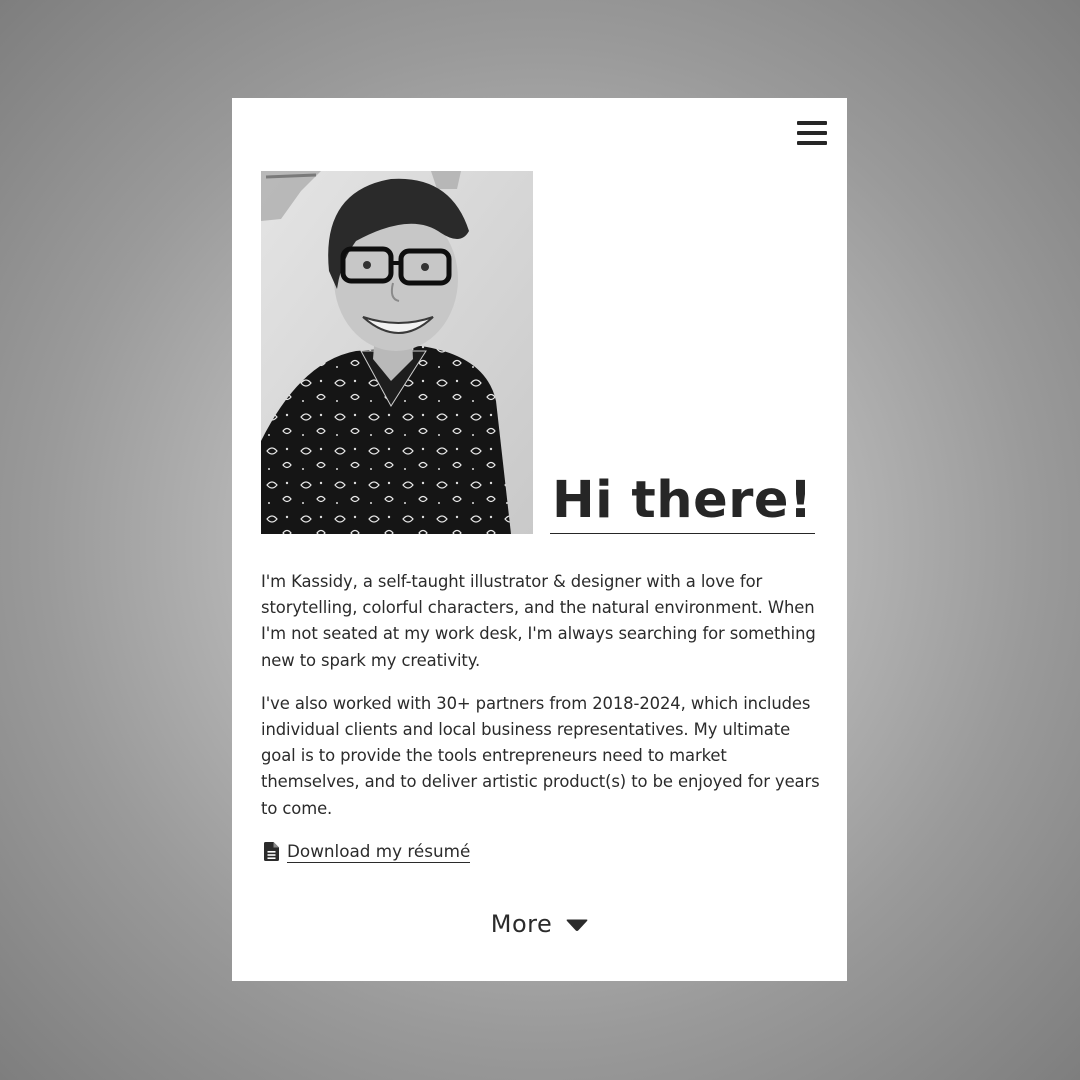 This screenshot has height=1080, width=1080. What do you see at coordinates (397, 352) in the screenshot?
I see `portrait-photo` at bounding box center [397, 352].